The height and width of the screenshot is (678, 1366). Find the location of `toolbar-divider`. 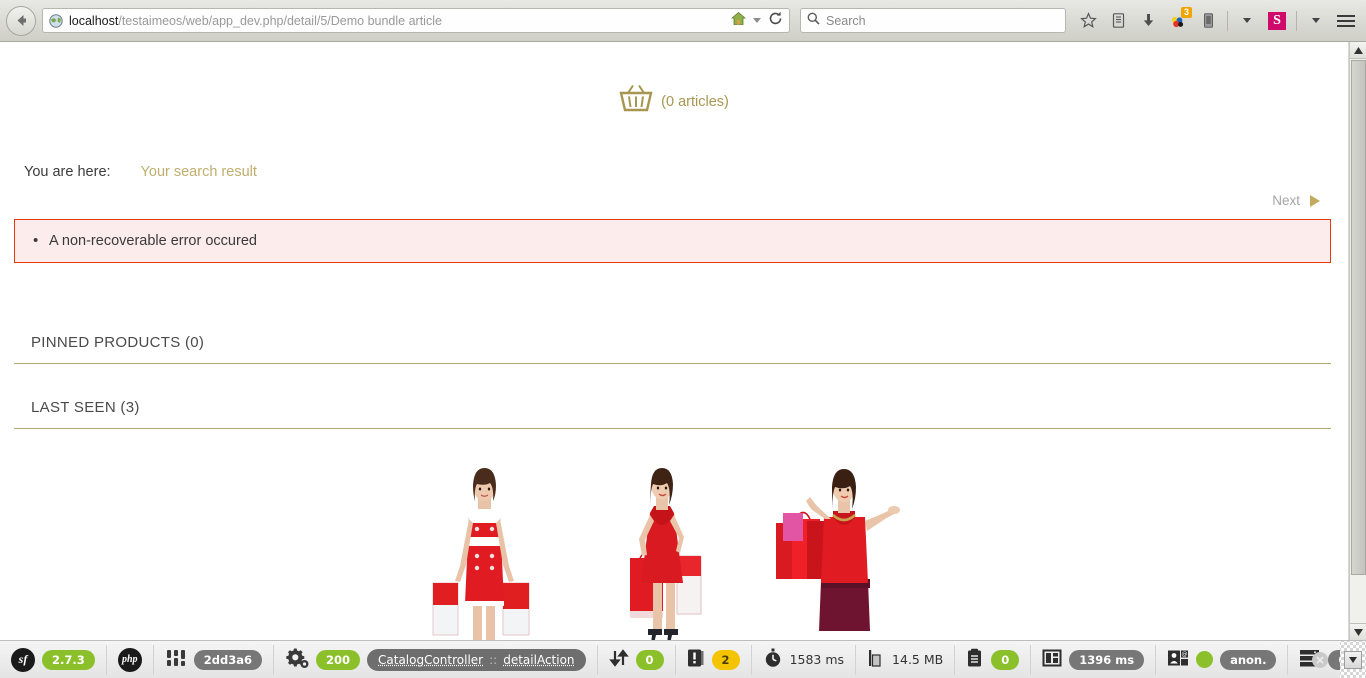

toolbar-divider is located at coordinates (1227, 20).